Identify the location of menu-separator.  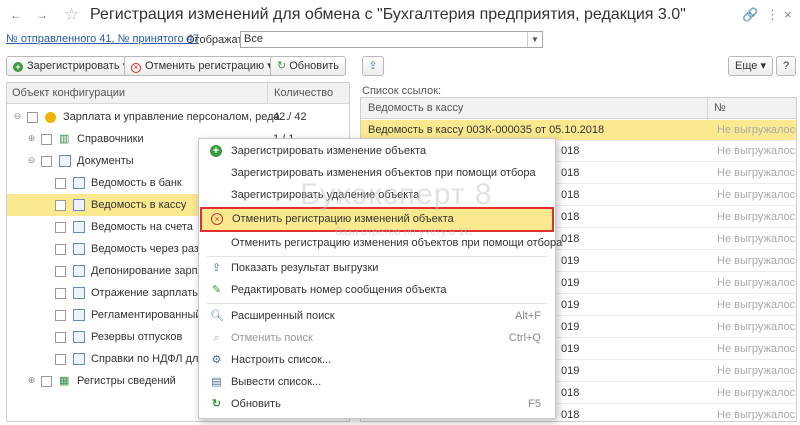
(377, 303).